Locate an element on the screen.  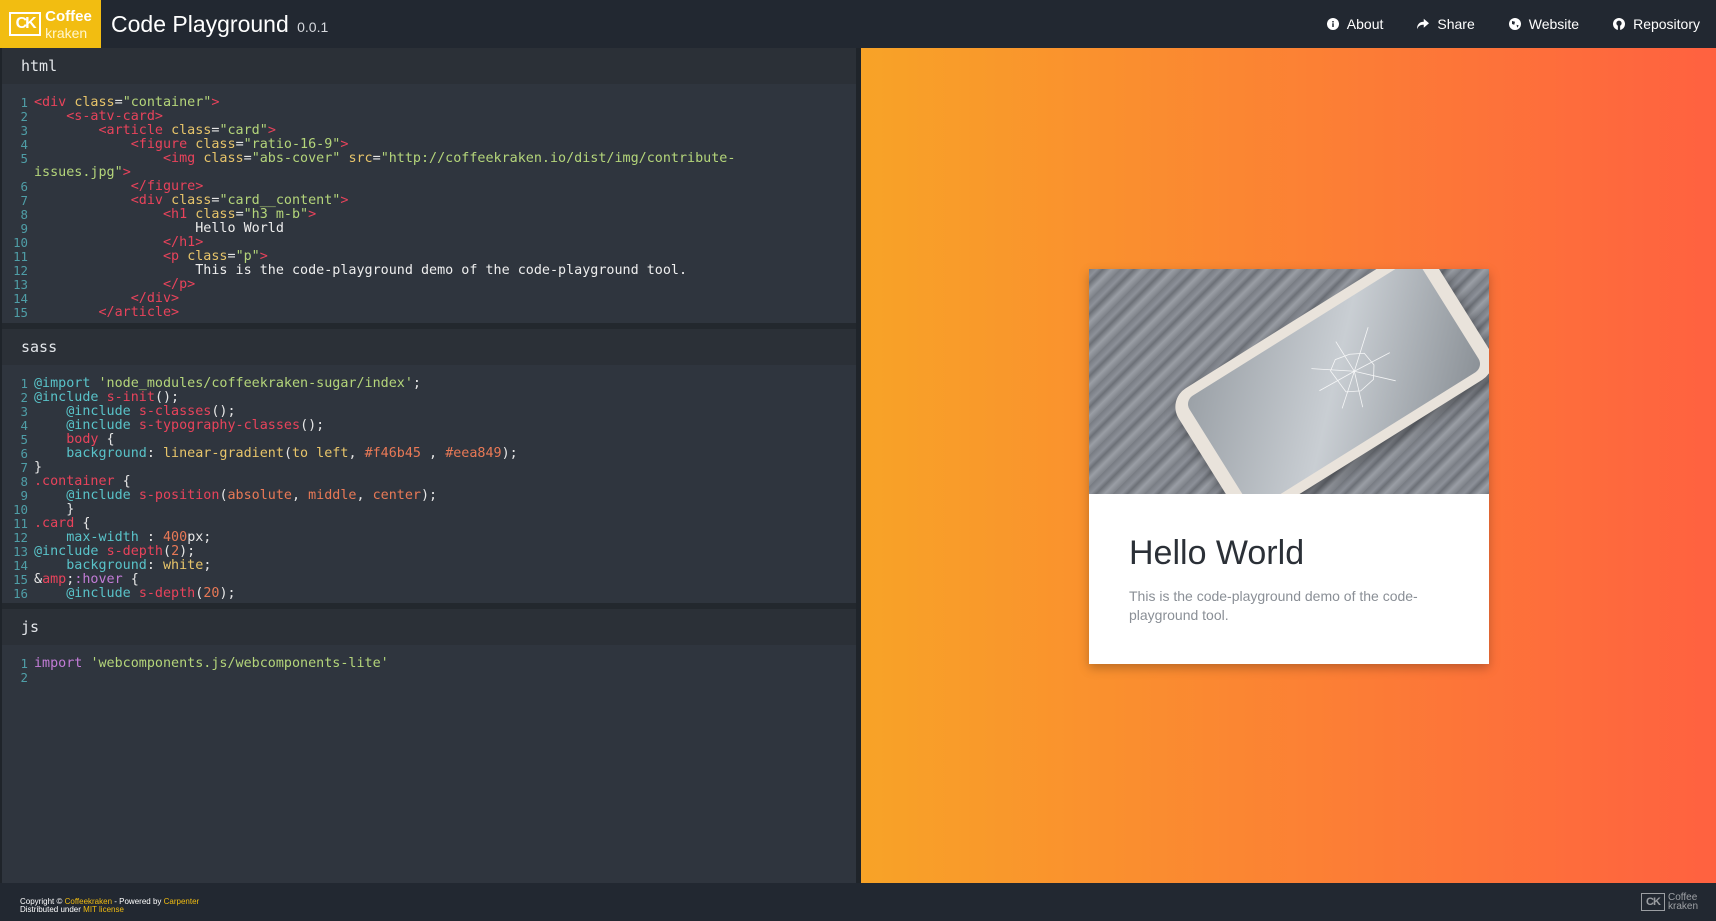
nav-repository: Repository is located at coordinates (1656, 24).